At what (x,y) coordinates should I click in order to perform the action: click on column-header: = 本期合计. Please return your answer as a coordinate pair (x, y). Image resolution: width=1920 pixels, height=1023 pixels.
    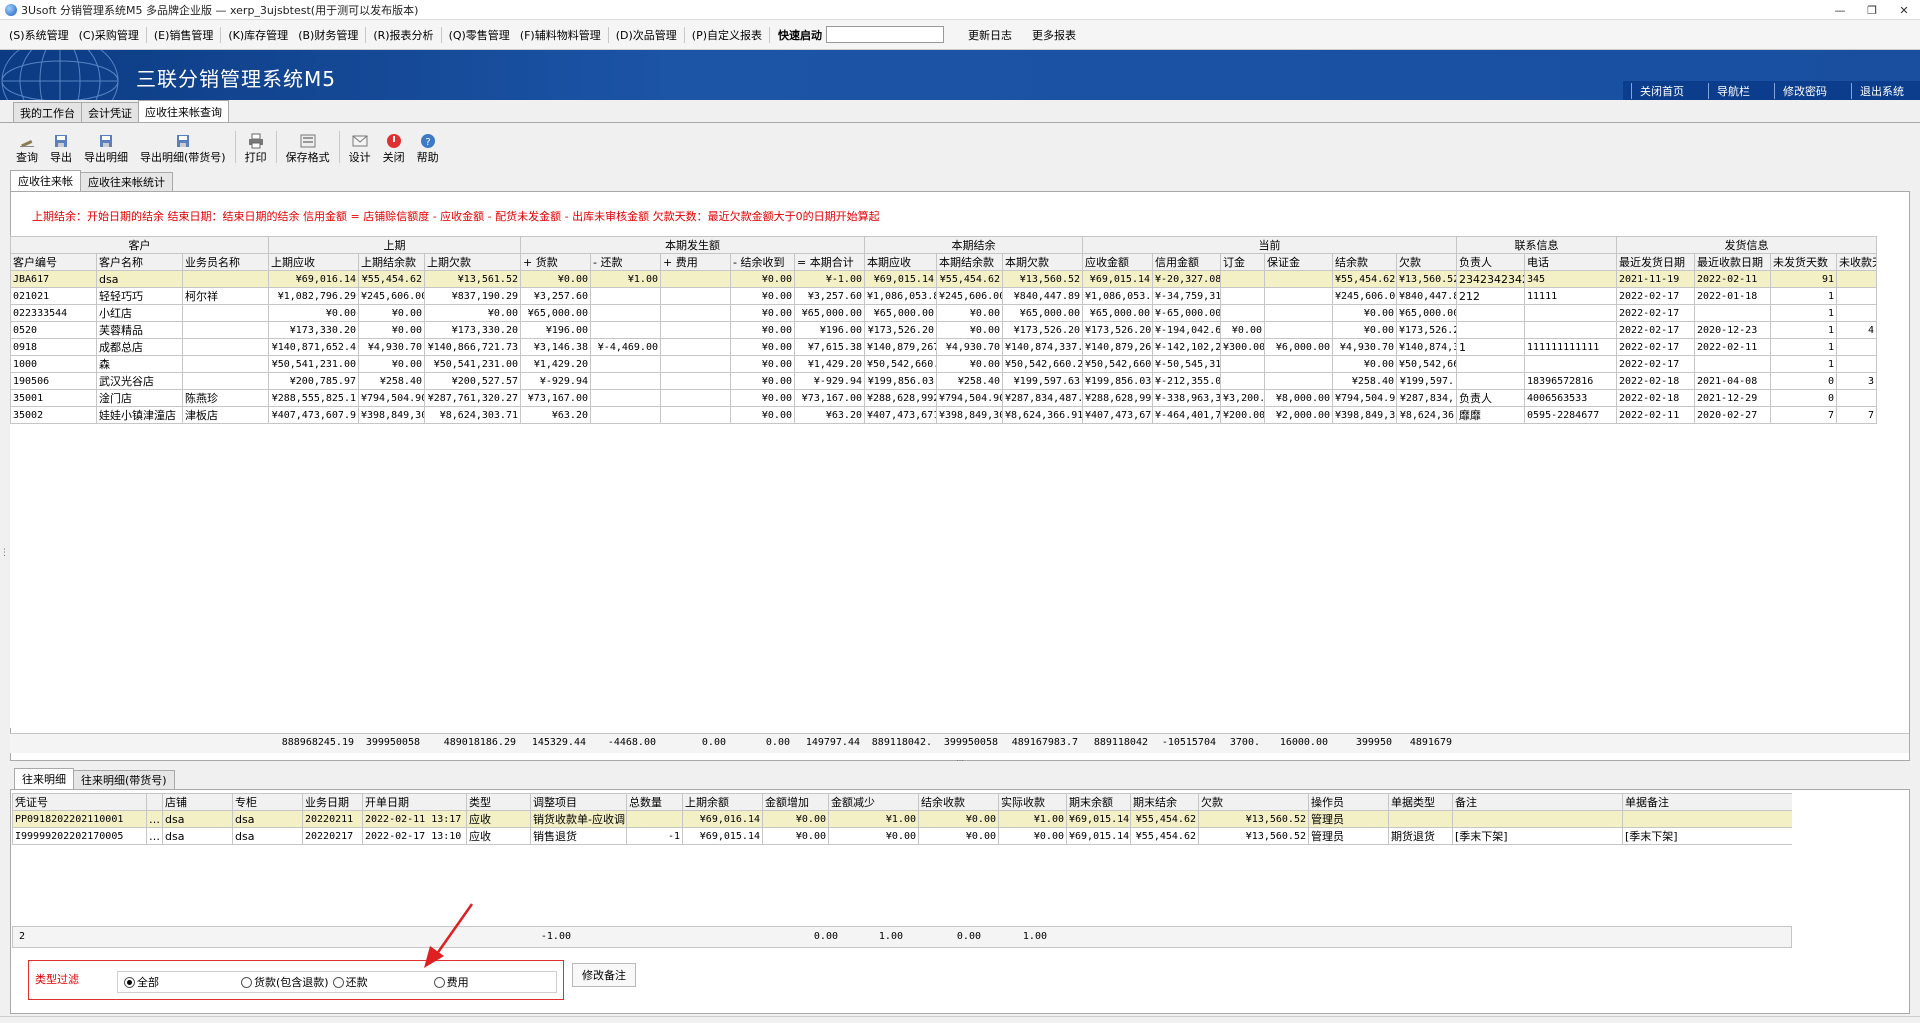
    Looking at the image, I should click on (829, 262).